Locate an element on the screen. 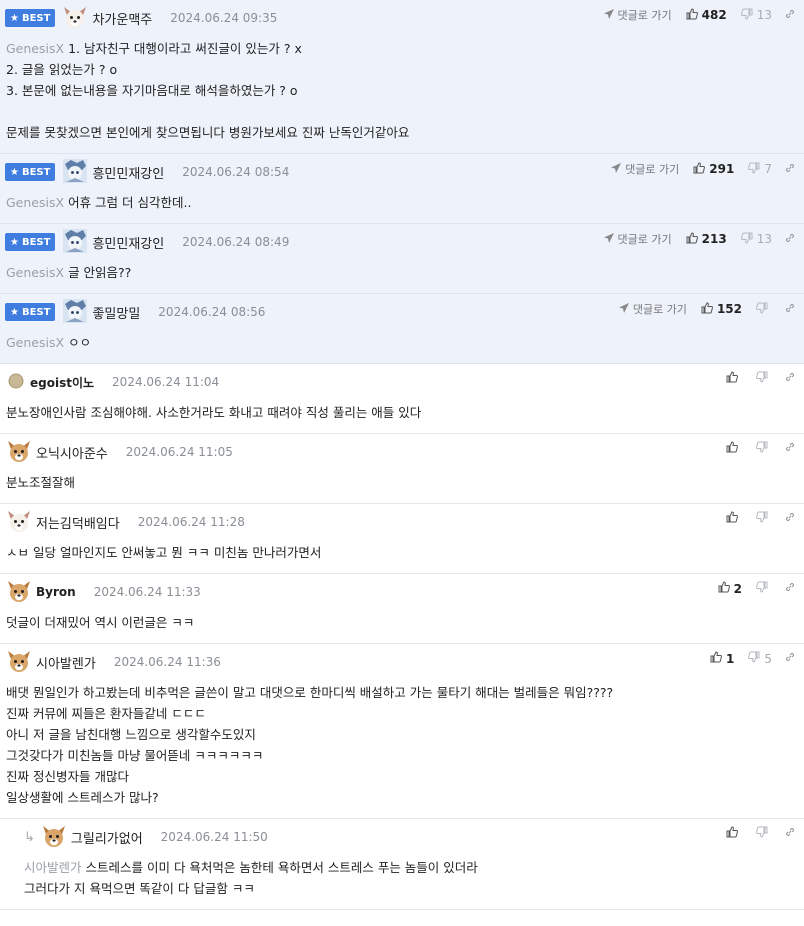 The height and width of the screenshot is (926, 804). comment-body: GenesisX 어휴 그럼 더 심각한데.. is located at coordinates (400, 203).